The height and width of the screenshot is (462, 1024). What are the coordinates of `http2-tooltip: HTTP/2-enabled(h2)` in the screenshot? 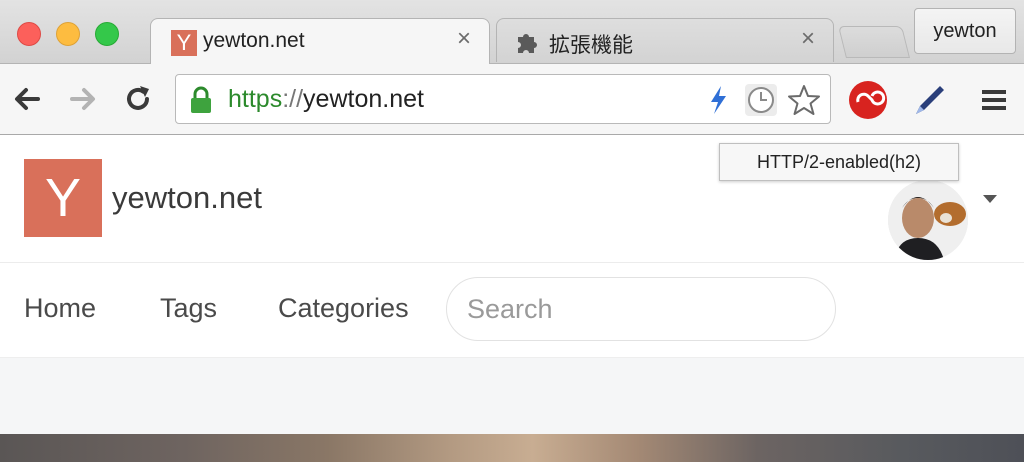 It's located at (839, 162).